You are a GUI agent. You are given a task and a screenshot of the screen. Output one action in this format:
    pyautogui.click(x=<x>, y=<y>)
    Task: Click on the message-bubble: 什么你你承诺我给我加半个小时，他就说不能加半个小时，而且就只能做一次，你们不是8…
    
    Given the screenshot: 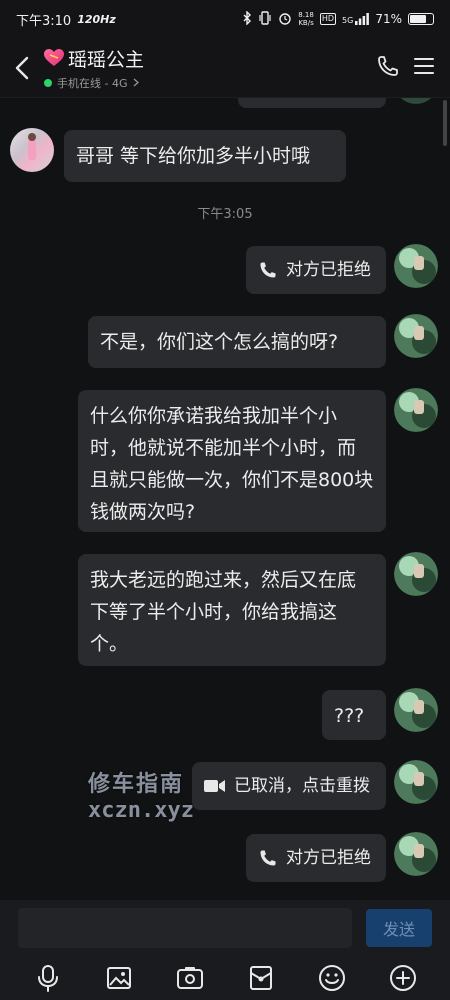 What is the action you would take?
    pyautogui.click(x=232, y=461)
    